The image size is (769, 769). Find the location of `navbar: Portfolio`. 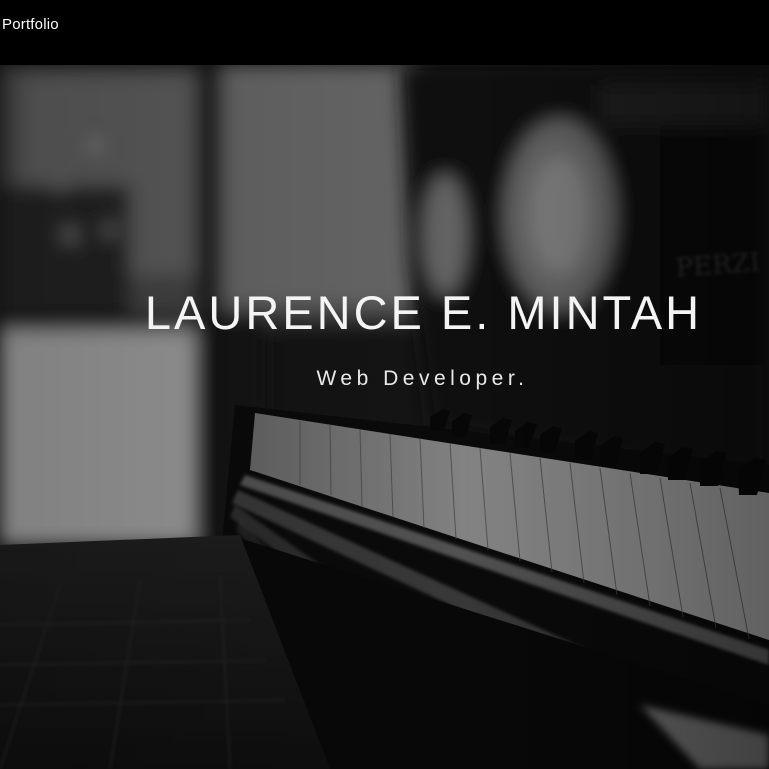

navbar: Portfolio is located at coordinates (384, 32).